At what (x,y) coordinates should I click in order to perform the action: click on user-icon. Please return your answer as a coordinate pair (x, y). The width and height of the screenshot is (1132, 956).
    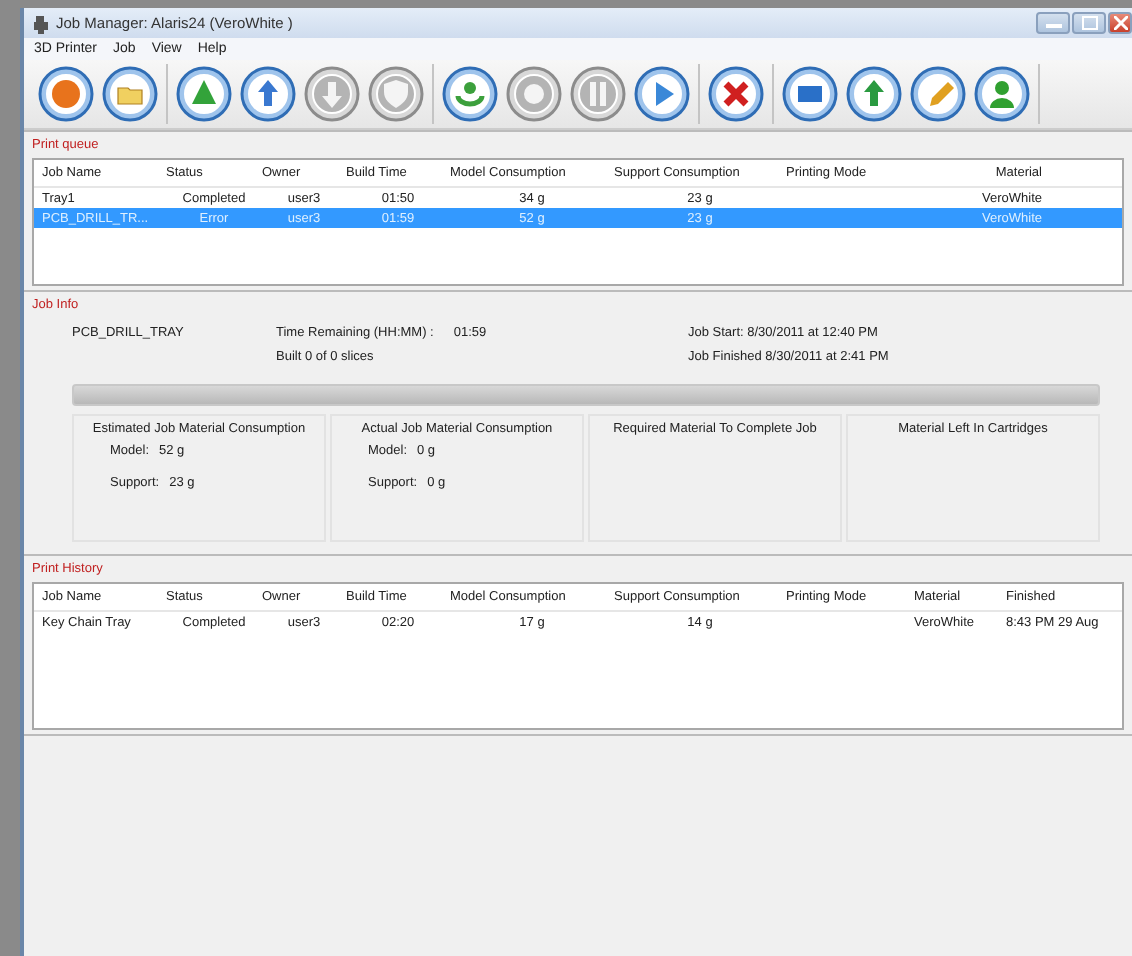
    Looking at the image, I should click on (1002, 94).